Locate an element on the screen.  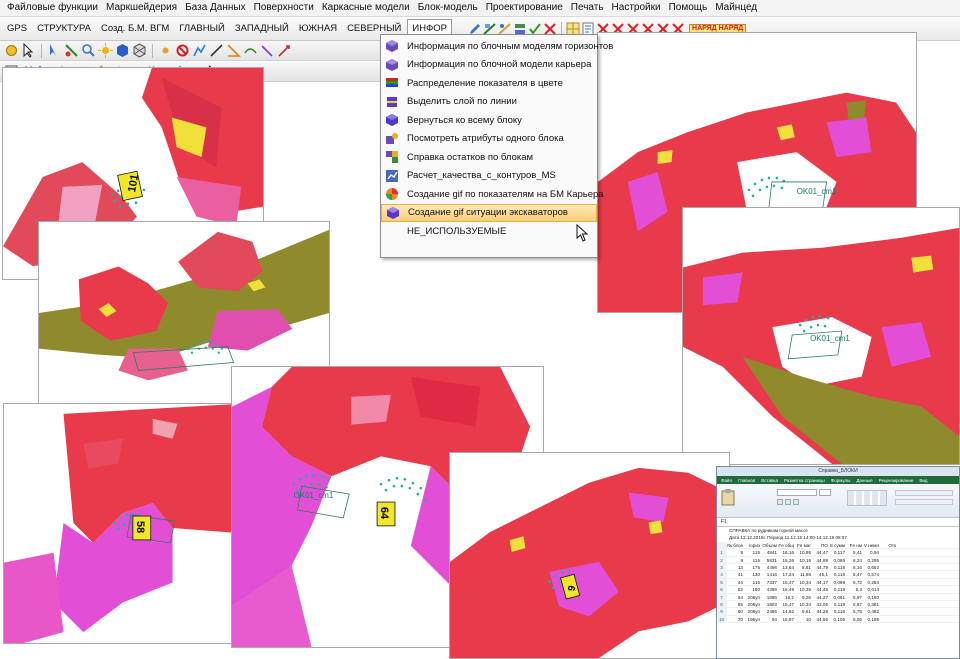
menu-help: Помощь is located at coordinates (688, 8).